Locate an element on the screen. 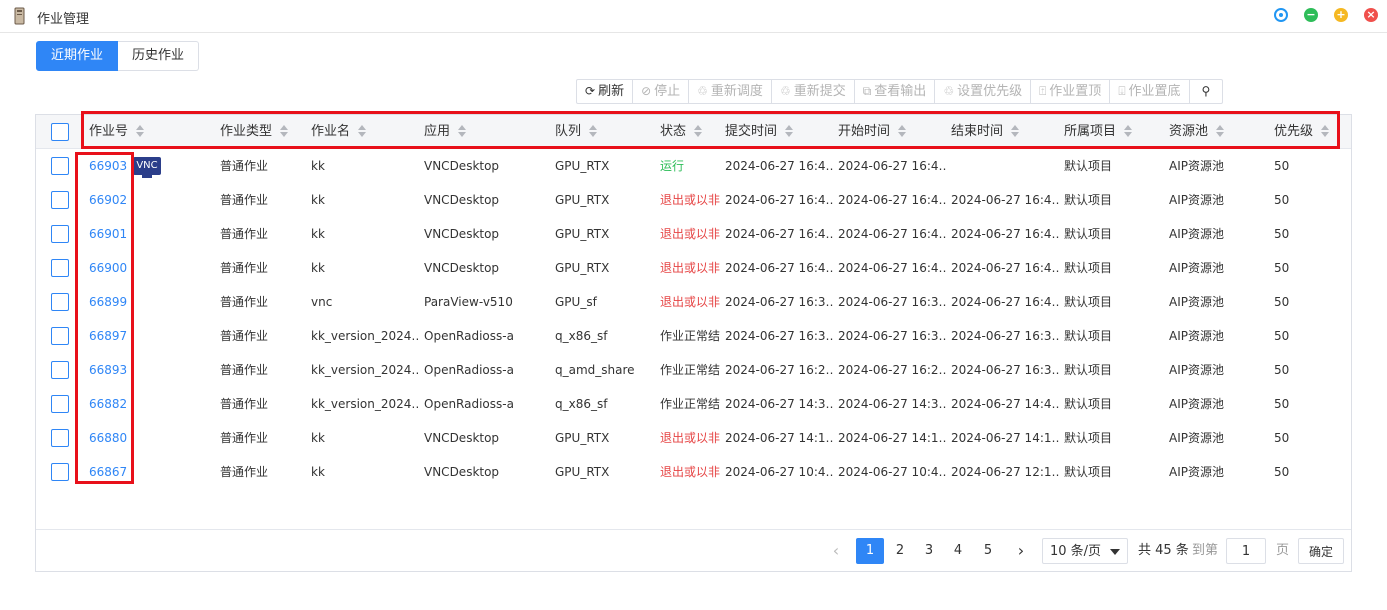 The height and width of the screenshot is (610, 1387). output-icon: ⧉ is located at coordinates (867, 91).